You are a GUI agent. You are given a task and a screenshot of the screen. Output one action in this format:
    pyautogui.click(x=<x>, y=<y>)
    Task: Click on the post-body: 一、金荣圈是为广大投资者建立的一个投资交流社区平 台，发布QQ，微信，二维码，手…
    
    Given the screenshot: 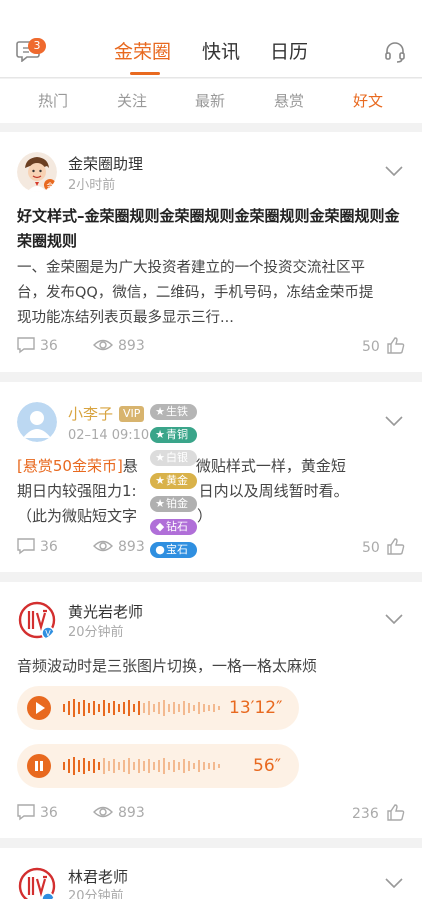 What is the action you would take?
    pyautogui.click(x=213, y=293)
    